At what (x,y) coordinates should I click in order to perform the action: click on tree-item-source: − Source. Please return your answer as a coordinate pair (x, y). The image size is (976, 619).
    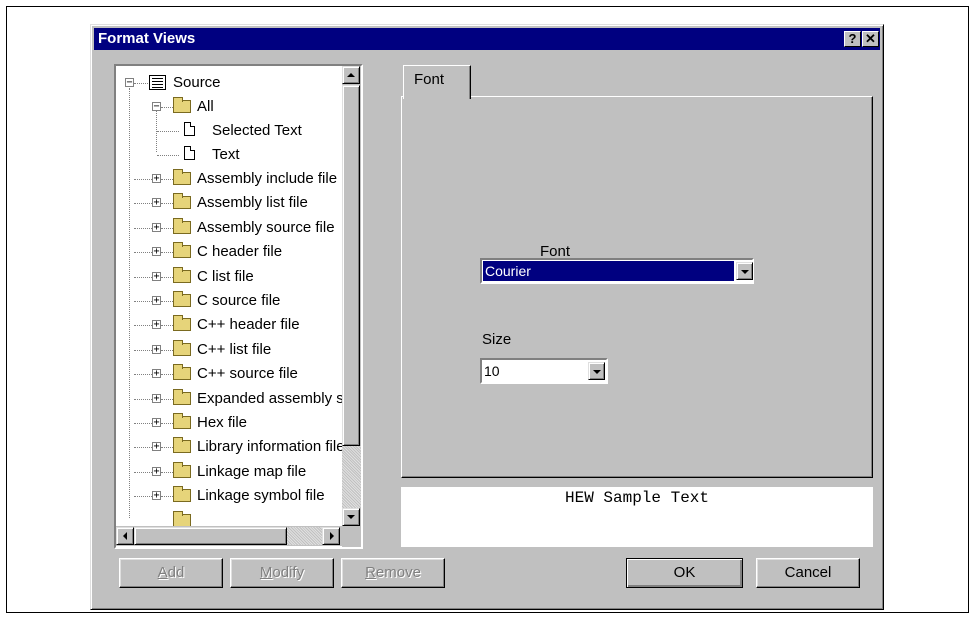
    Looking at the image, I should click on (229, 84).